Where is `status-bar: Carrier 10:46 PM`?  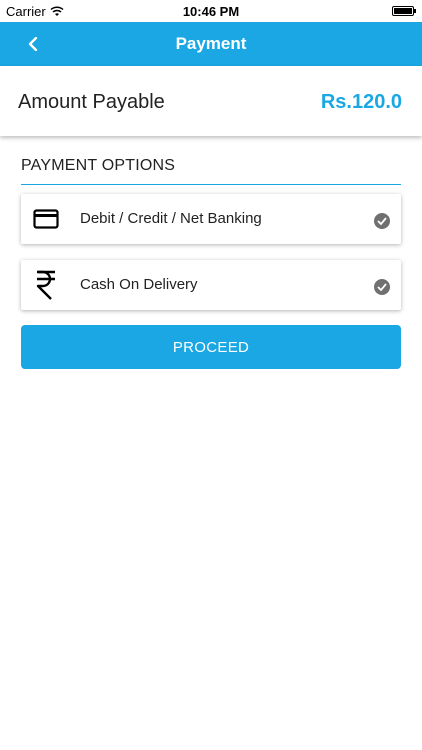 status-bar: Carrier 10:46 PM is located at coordinates (211, 11).